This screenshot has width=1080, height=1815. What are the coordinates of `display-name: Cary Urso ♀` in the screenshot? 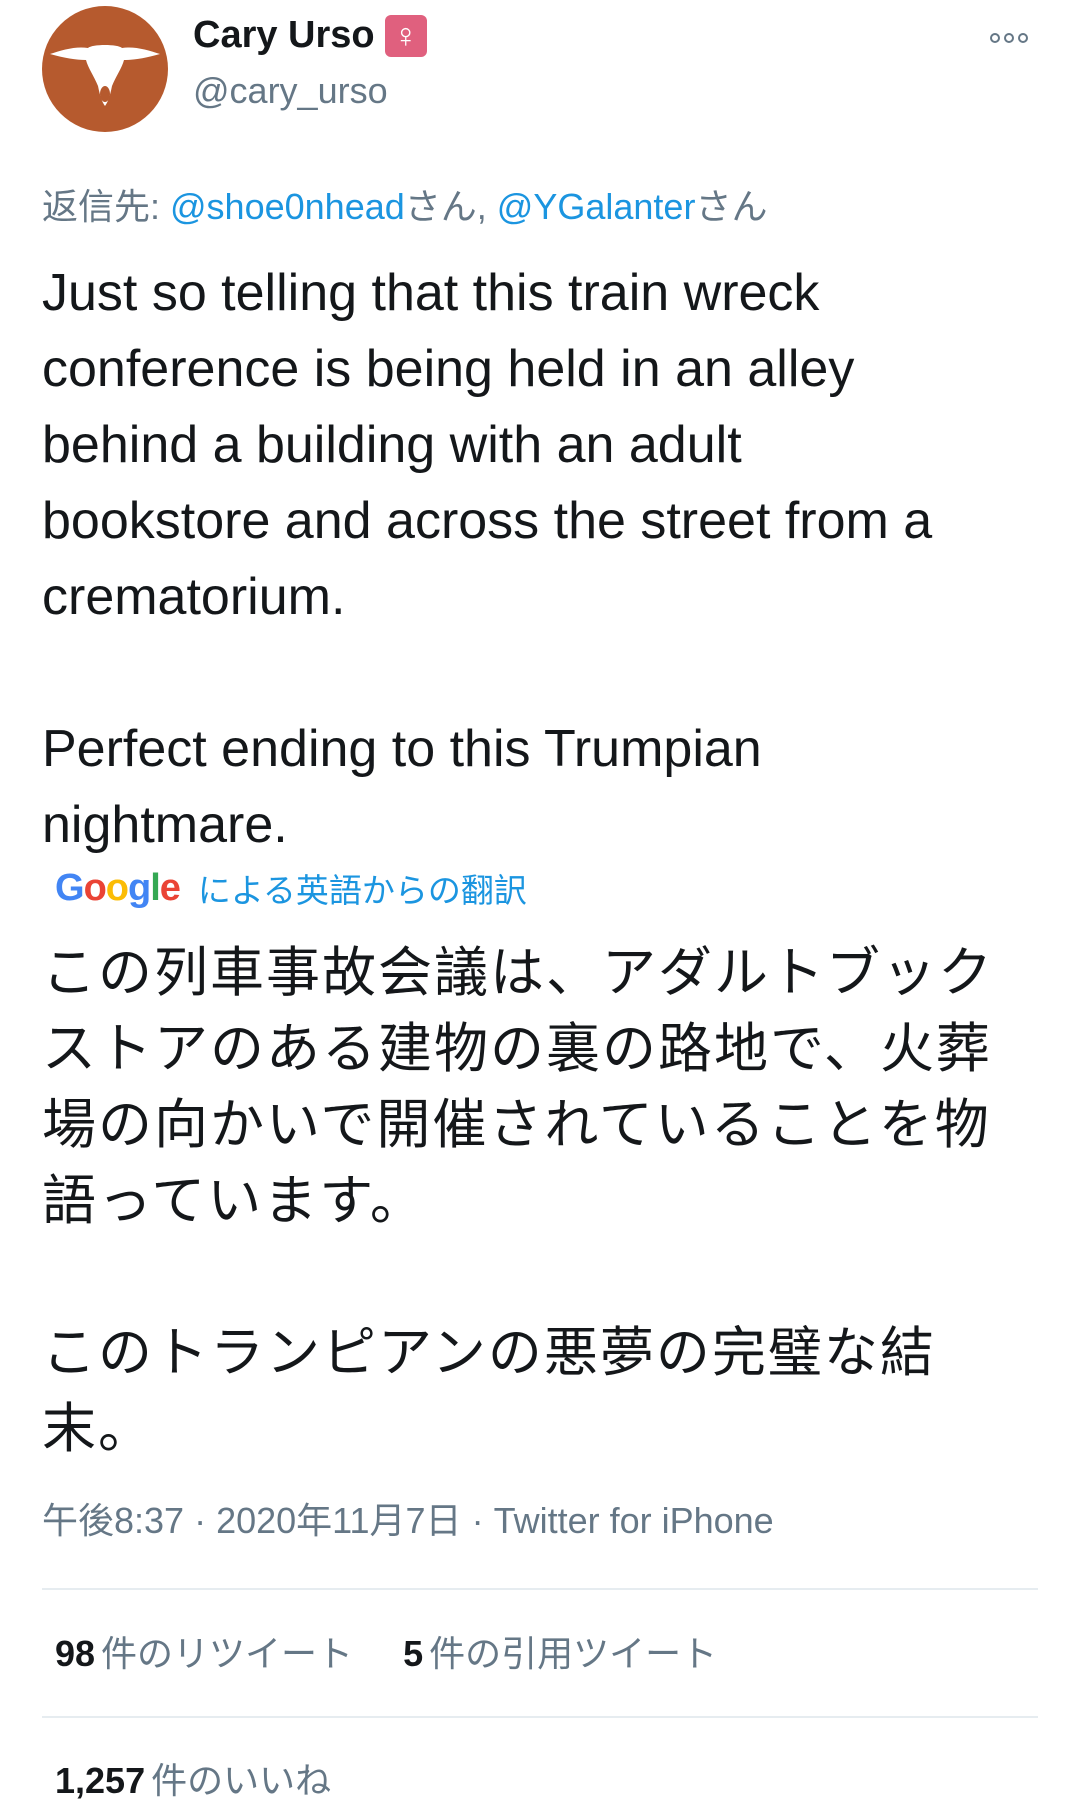 It's located at (310, 35).